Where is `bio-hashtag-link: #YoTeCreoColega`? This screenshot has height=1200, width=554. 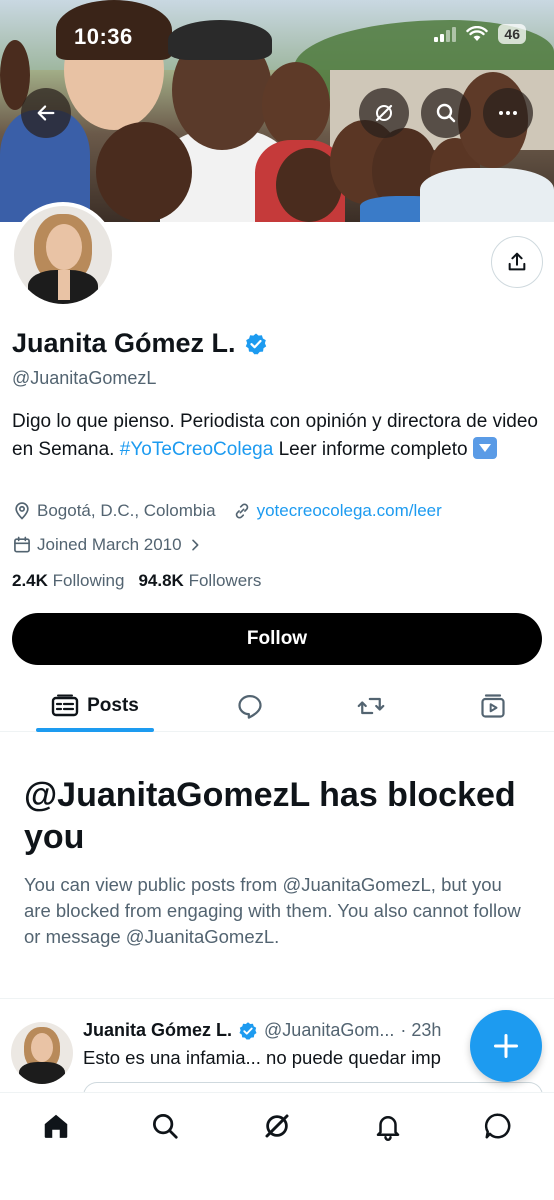
bio-hashtag-link: #YoTeCreoColega is located at coordinates (197, 449).